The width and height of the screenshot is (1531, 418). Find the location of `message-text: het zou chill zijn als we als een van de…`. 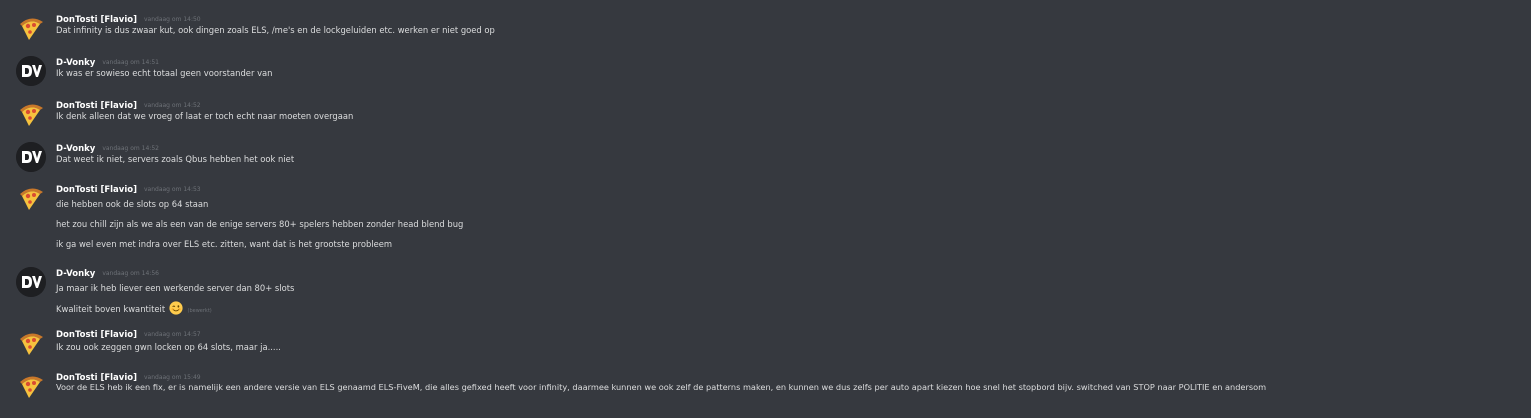

message-text: het zou chill zijn als we als een van de… is located at coordinates (260, 224).